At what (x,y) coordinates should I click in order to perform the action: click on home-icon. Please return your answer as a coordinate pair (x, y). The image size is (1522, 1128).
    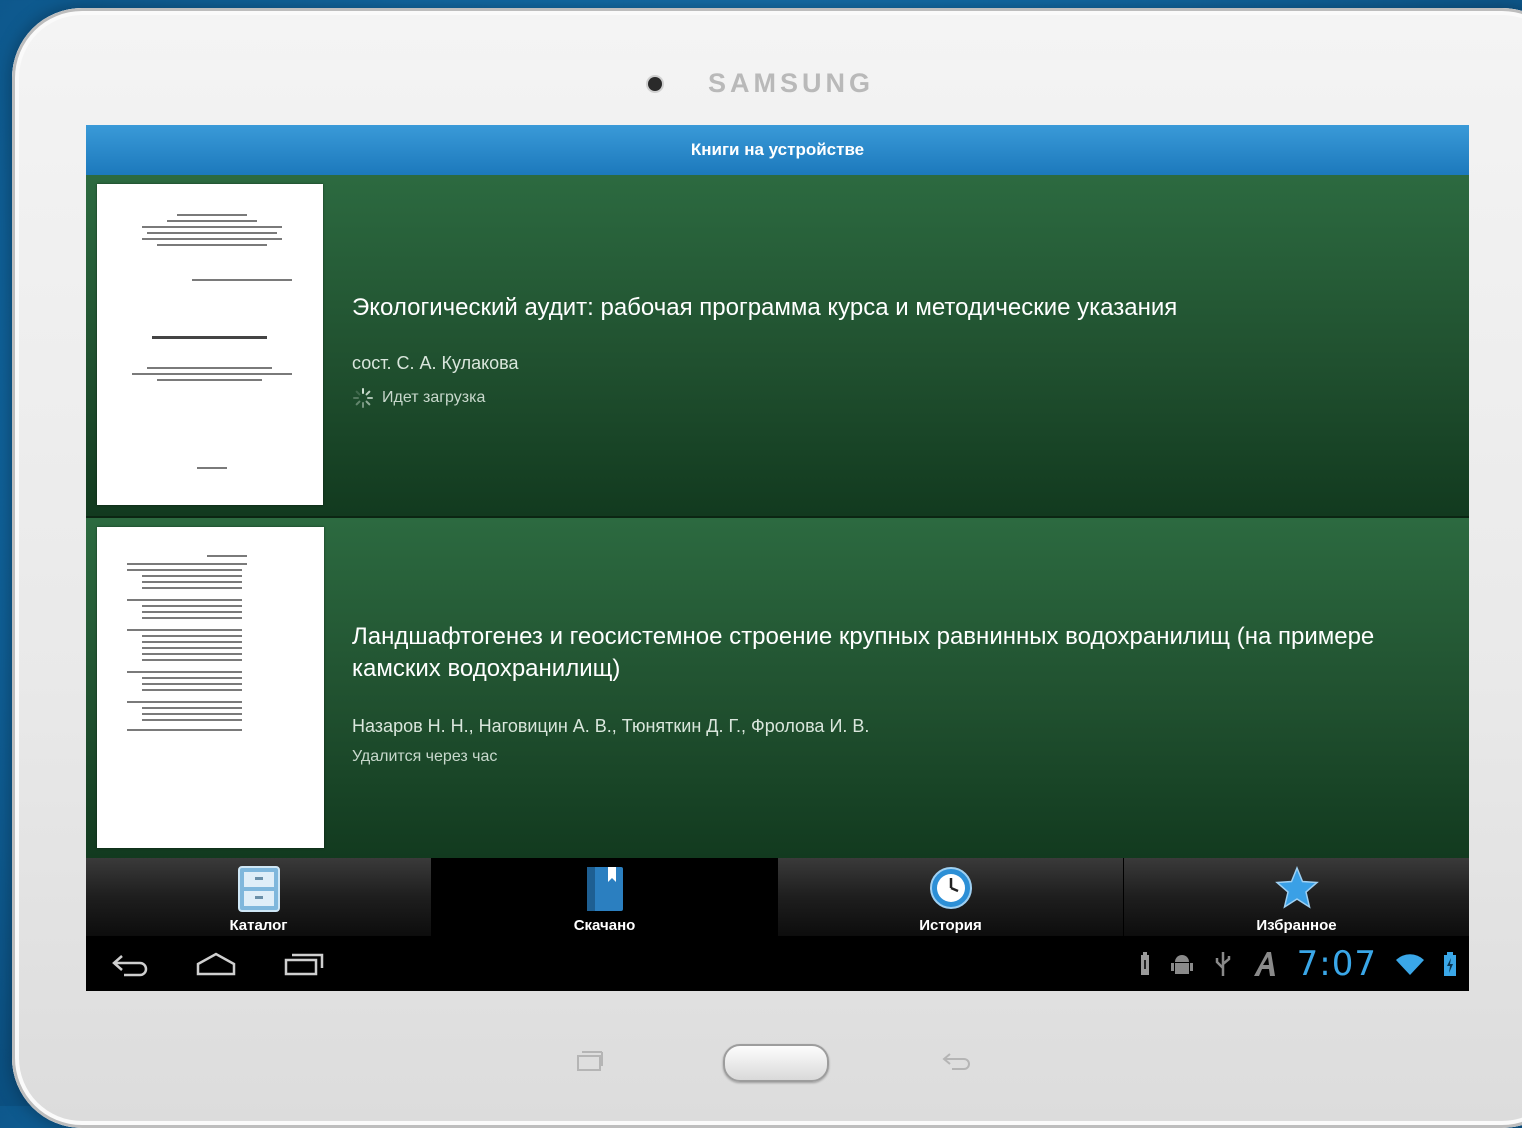
    Looking at the image, I should click on (216, 964).